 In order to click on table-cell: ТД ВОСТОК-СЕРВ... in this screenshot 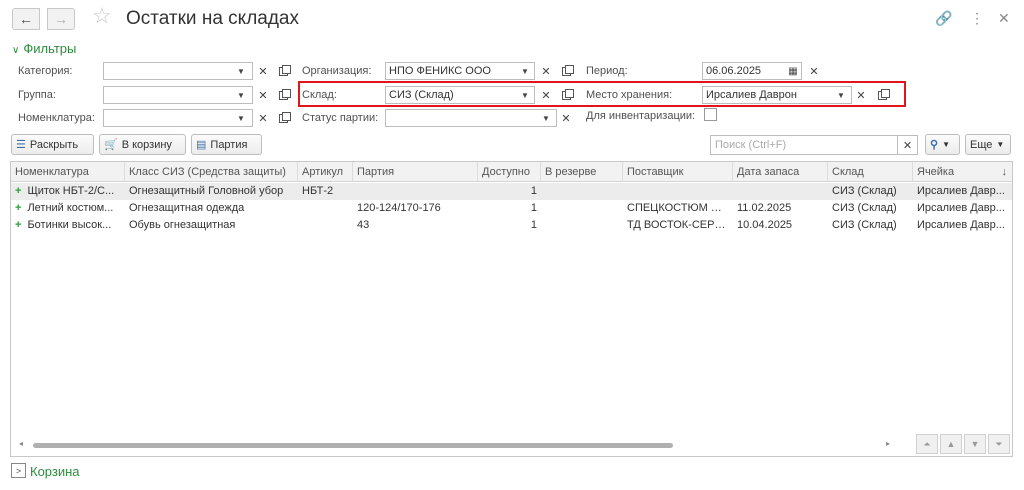, I will do `click(679, 225)`.